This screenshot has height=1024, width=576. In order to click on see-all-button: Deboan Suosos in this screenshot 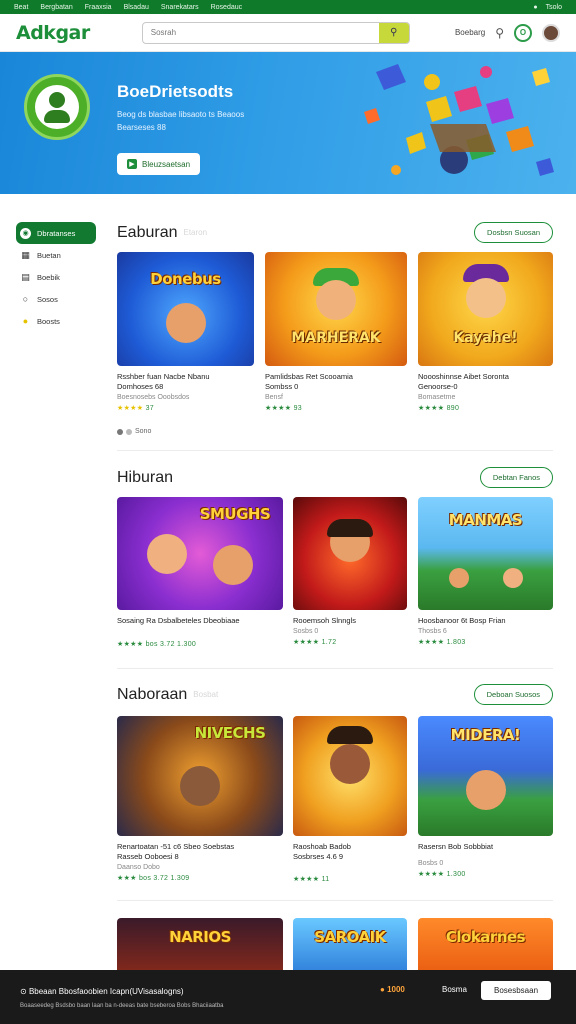, I will do `click(513, 694)`.